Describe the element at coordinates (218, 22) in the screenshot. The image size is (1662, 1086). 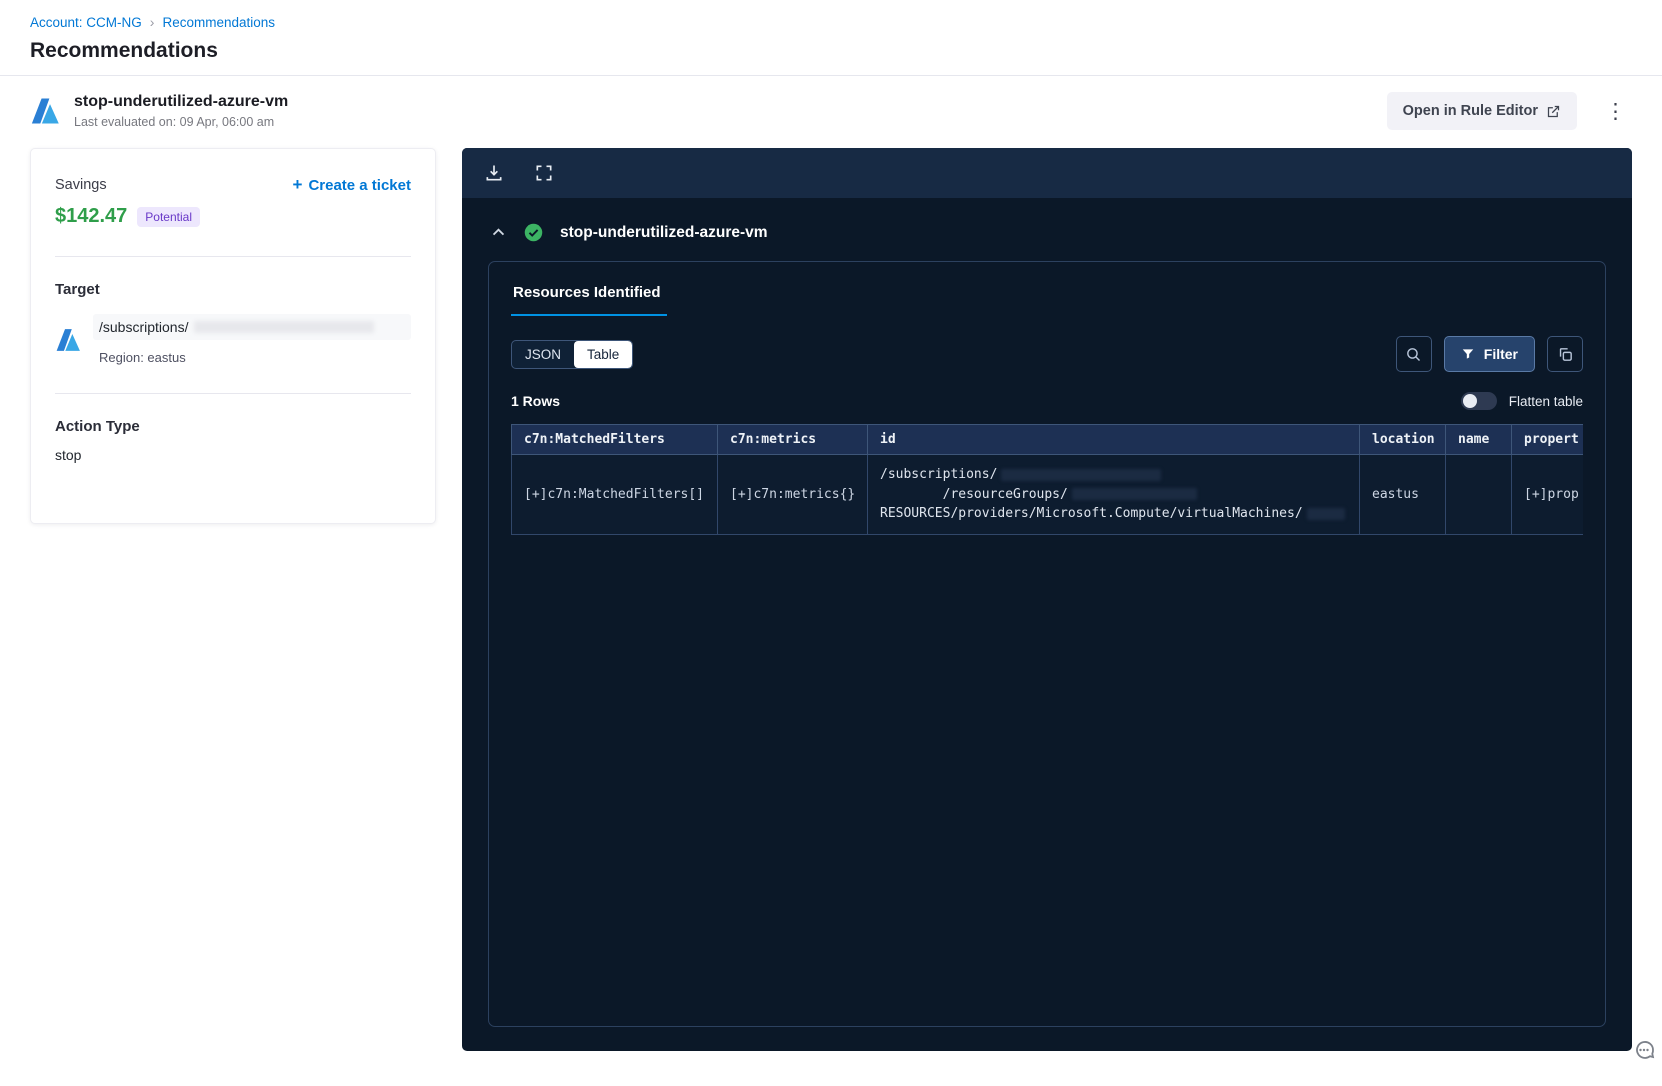
I see `breadcrumb-recommendations-link: Recommendations` at that location.